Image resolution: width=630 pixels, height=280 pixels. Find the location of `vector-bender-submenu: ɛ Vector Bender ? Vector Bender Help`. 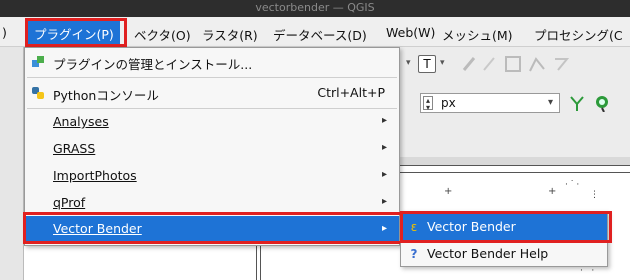

vector-bender-submenu: ɛ Vector Bender ? Vector Bender Help is located at coordinates (504, 239).